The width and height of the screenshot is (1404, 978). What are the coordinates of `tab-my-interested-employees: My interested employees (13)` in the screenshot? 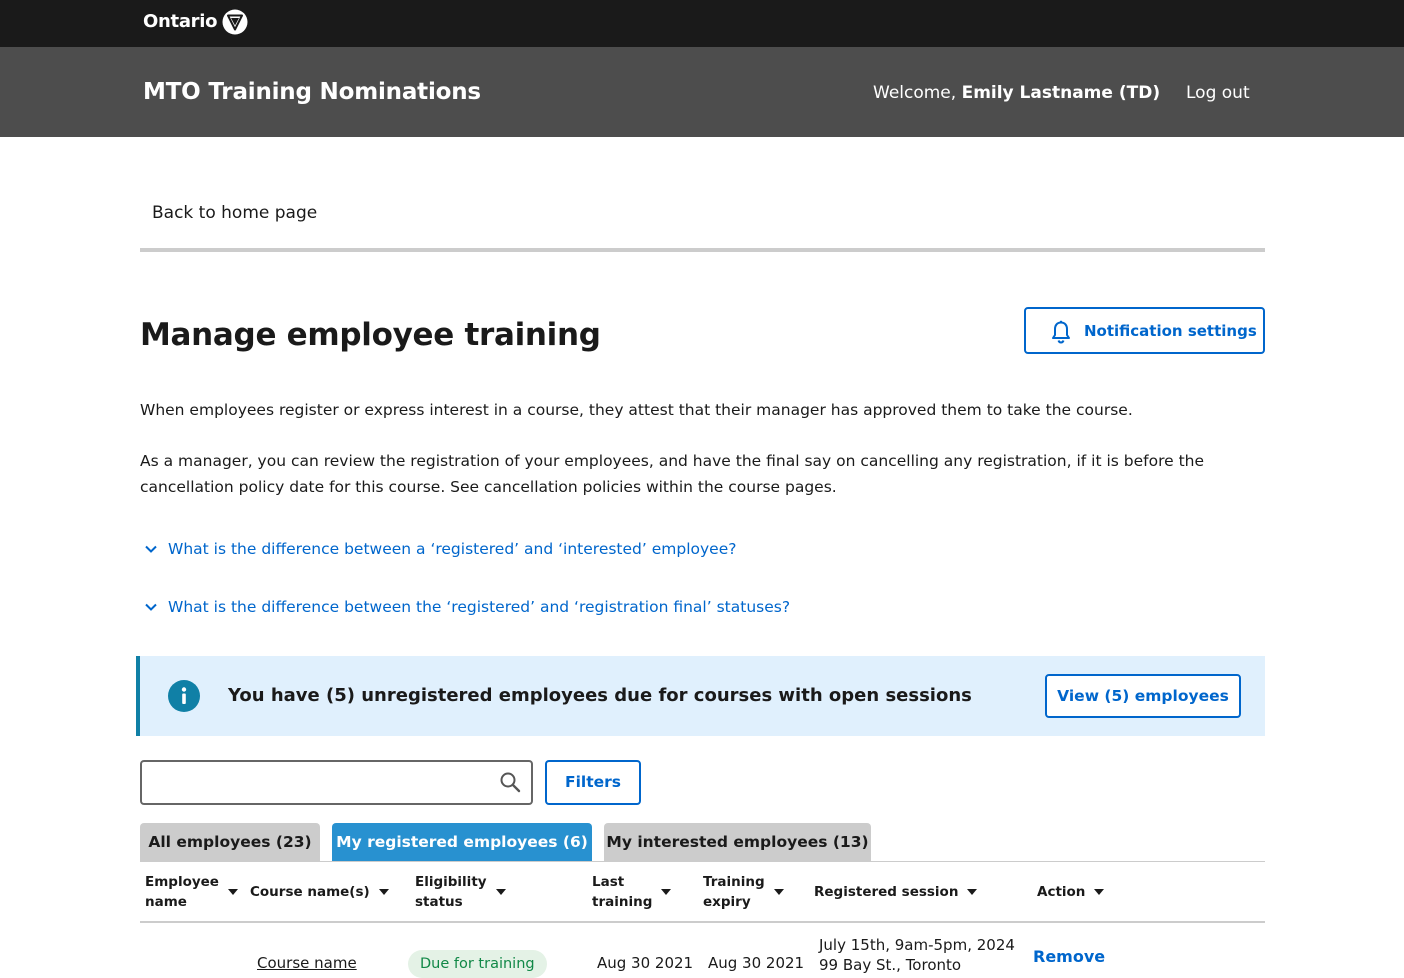 It's located at (737, 842).